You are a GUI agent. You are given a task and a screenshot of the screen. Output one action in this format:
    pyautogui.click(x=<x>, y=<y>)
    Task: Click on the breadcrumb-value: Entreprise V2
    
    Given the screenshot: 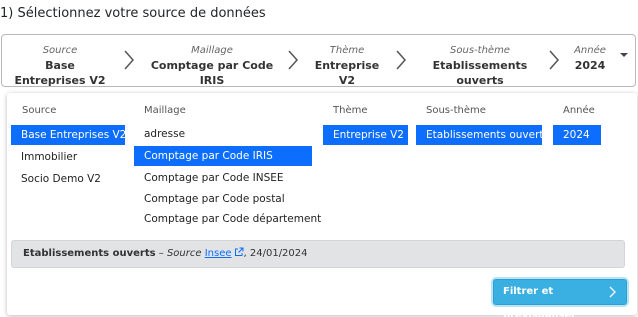 What is the action you would take?
    pyautogui.click(x=347, y=73)
    